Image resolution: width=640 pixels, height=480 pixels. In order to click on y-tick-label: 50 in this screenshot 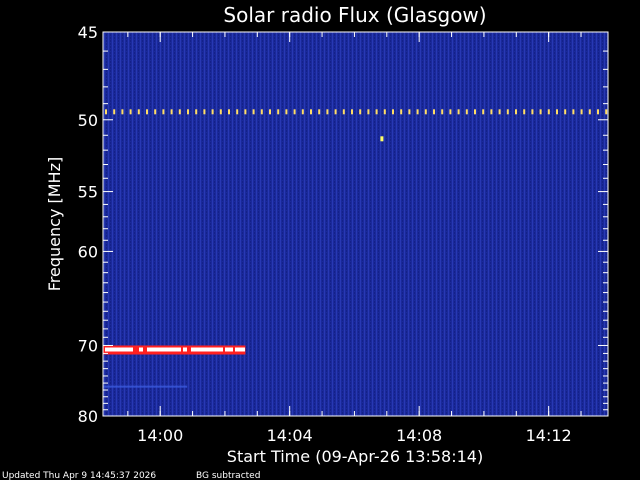, I will do `click(88, 120)`.